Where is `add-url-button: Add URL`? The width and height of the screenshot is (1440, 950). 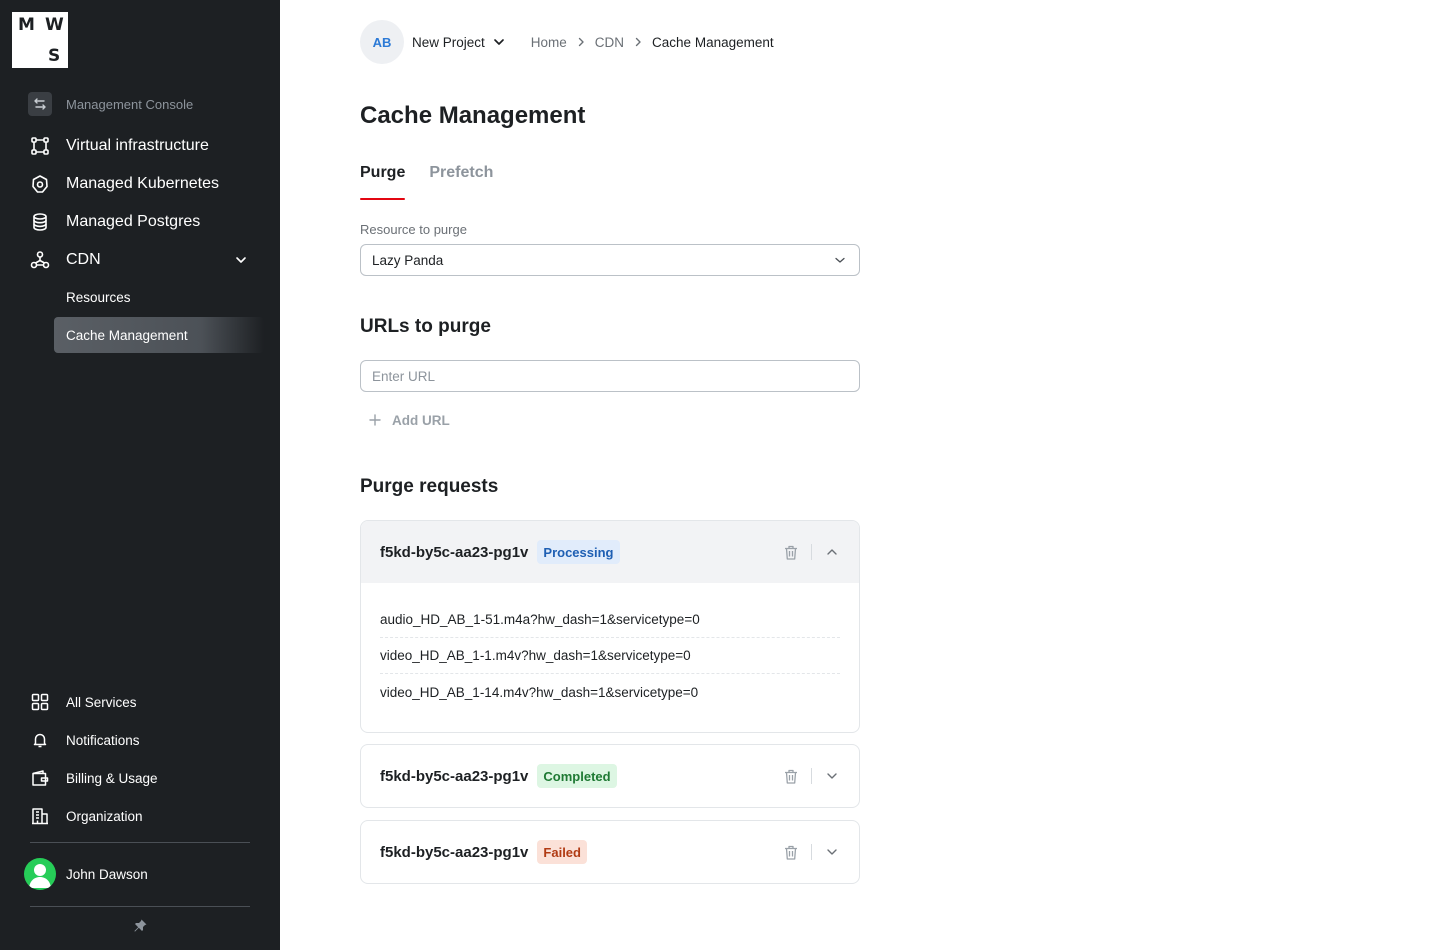 add-url-button: Add URL is located at coordinates (409, 420).